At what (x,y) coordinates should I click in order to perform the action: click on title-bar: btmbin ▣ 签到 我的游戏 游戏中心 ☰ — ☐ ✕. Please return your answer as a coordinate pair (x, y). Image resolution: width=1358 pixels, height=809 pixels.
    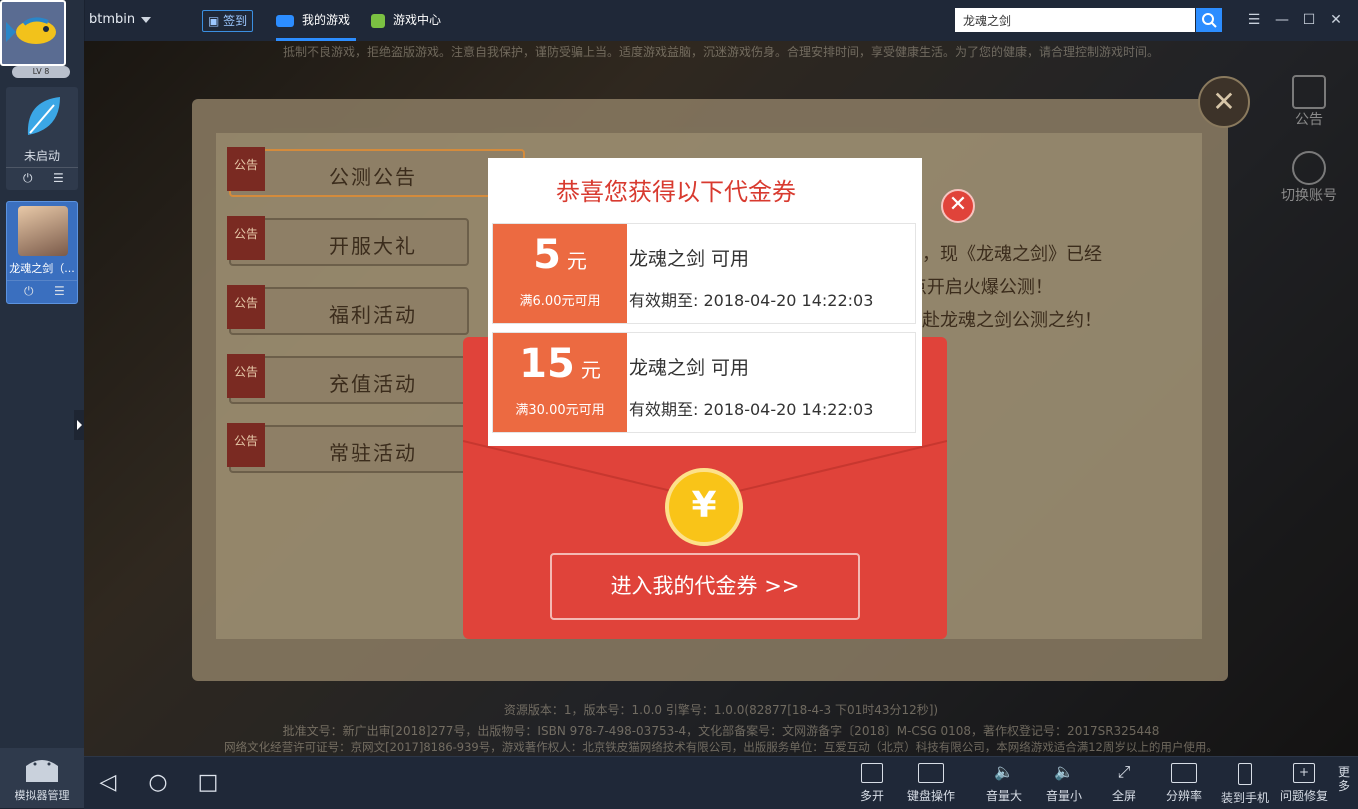
    Looking at the image, I should click on (679, 21).